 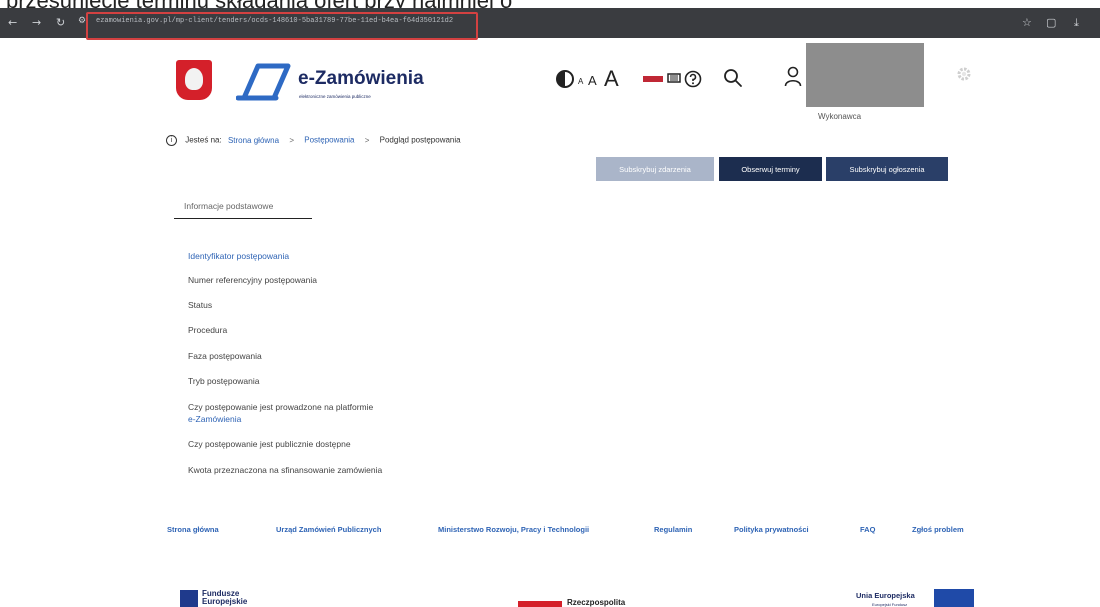 I want to click on breadcrumb-prefix: Jesteś na:, so click(x=203, y=140).